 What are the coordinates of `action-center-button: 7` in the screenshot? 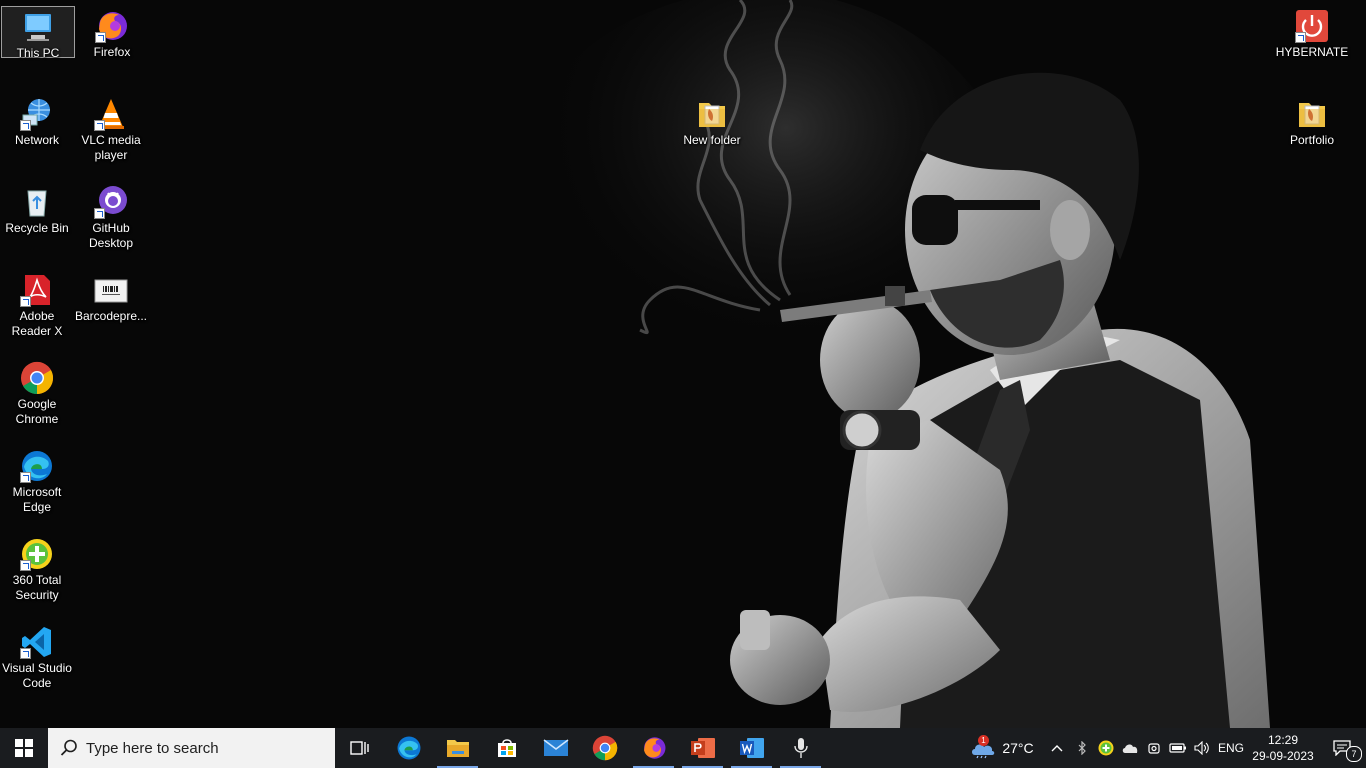 It's located at (1342, 748).